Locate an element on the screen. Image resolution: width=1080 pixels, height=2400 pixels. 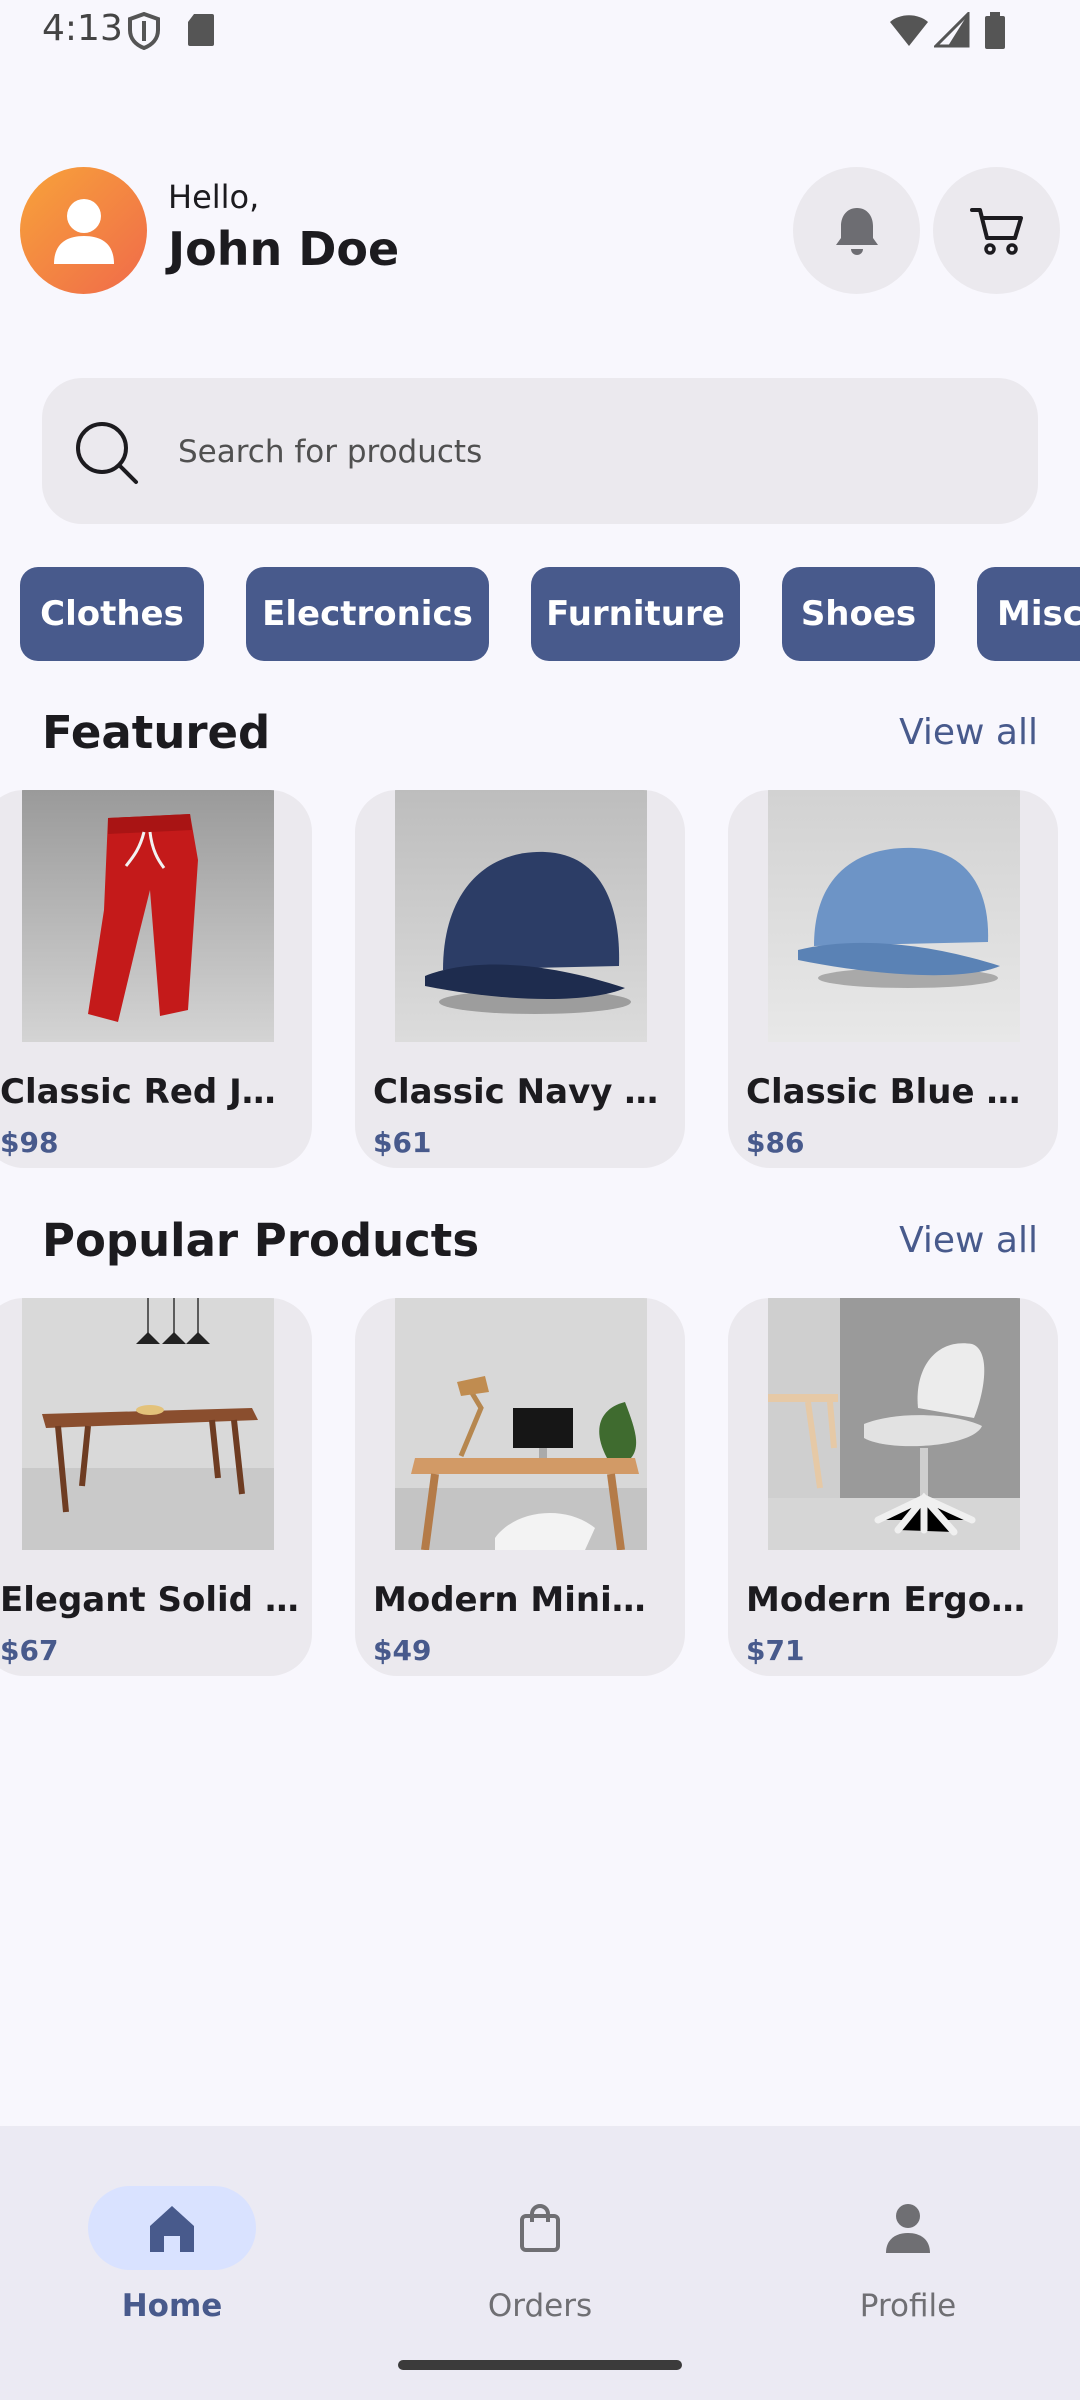
featured-view-all-link: View all is located at coordinates (968, 732).